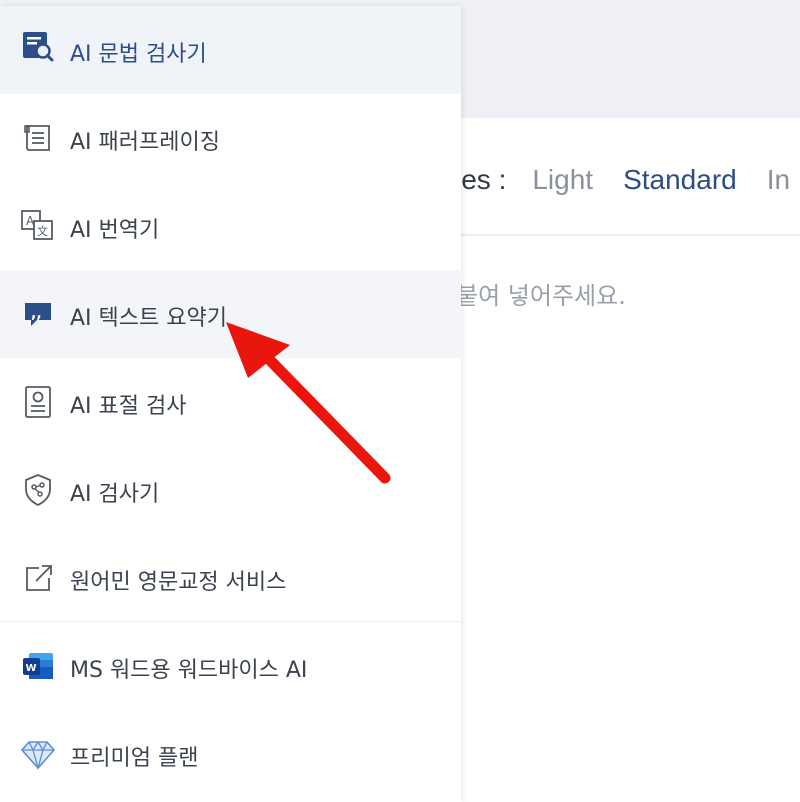 The image size is (800, 802). Describe the element at coordinates (134, 758) in the screenshot. I see `menu-item-label: 프리미엄 플랜` at that location.